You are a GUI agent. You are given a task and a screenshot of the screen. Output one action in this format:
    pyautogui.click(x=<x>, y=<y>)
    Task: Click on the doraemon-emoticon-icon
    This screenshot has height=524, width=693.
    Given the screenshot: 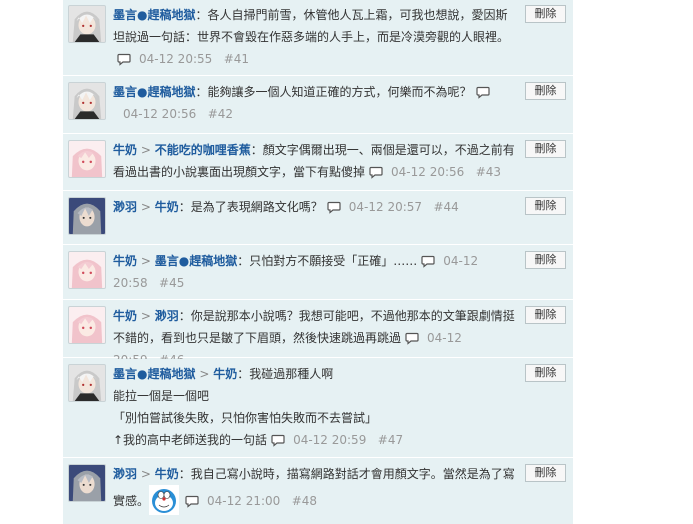 What is the action you would take?
    pyautogui.click(x=164, y=500)
    